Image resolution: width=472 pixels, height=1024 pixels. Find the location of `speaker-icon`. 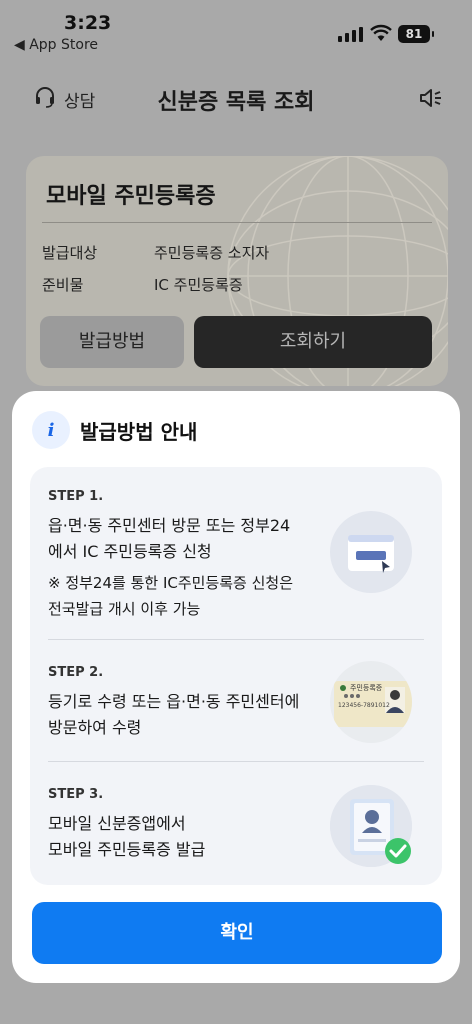

speaker-icon is located at coordinates (431, 100).